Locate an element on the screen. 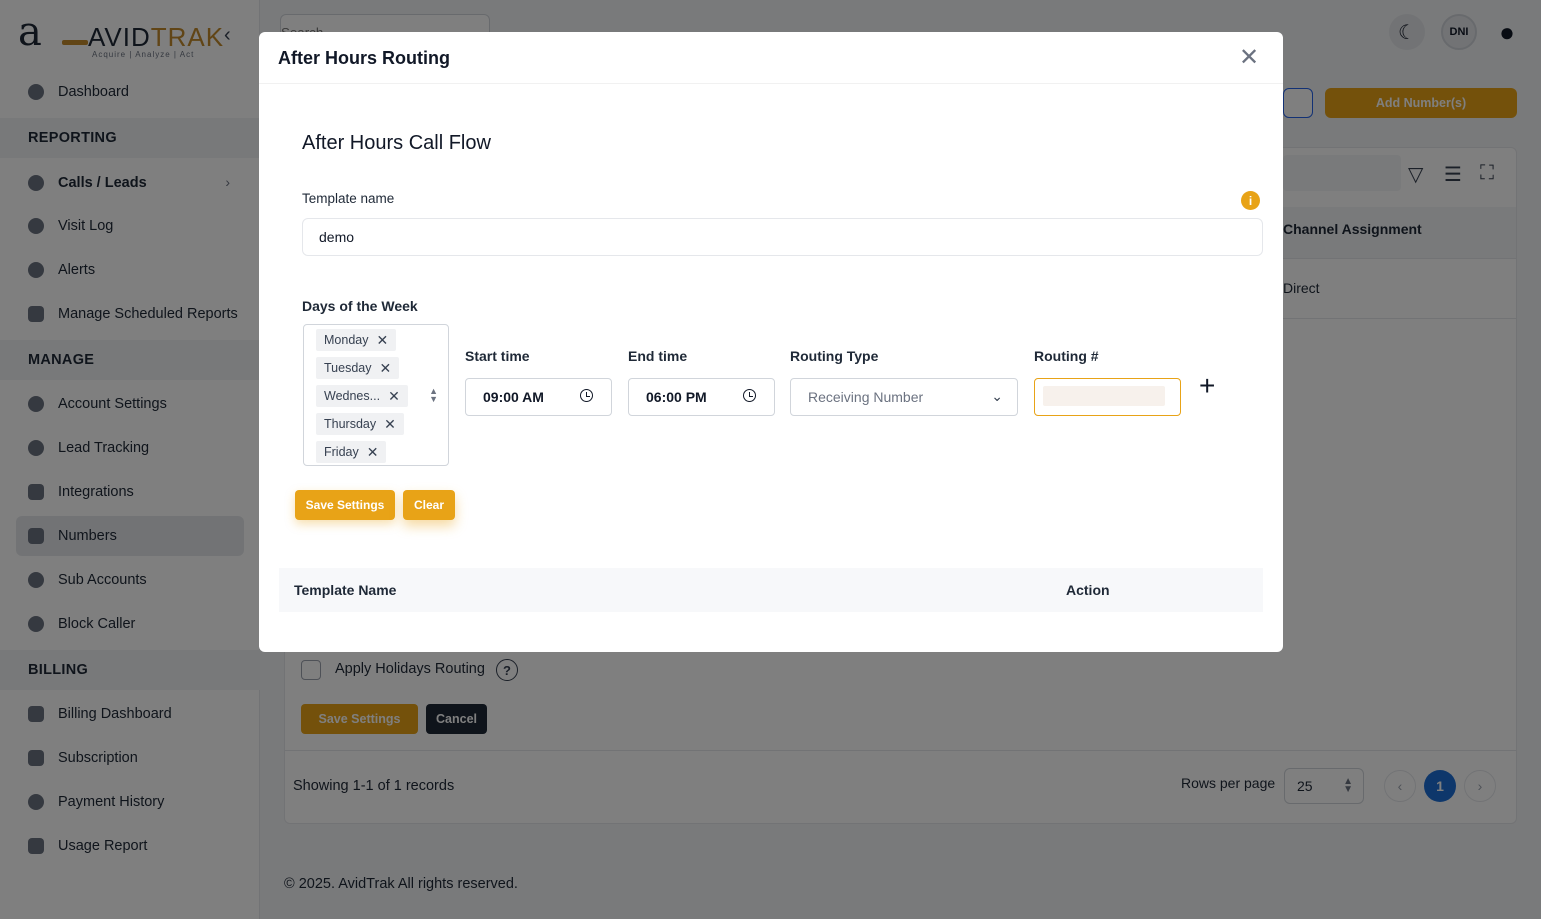 Image resolution: width=1541 pixels, height=919 pixels. end-time-input: 06:00 PM is located at coordinates (701, 397).